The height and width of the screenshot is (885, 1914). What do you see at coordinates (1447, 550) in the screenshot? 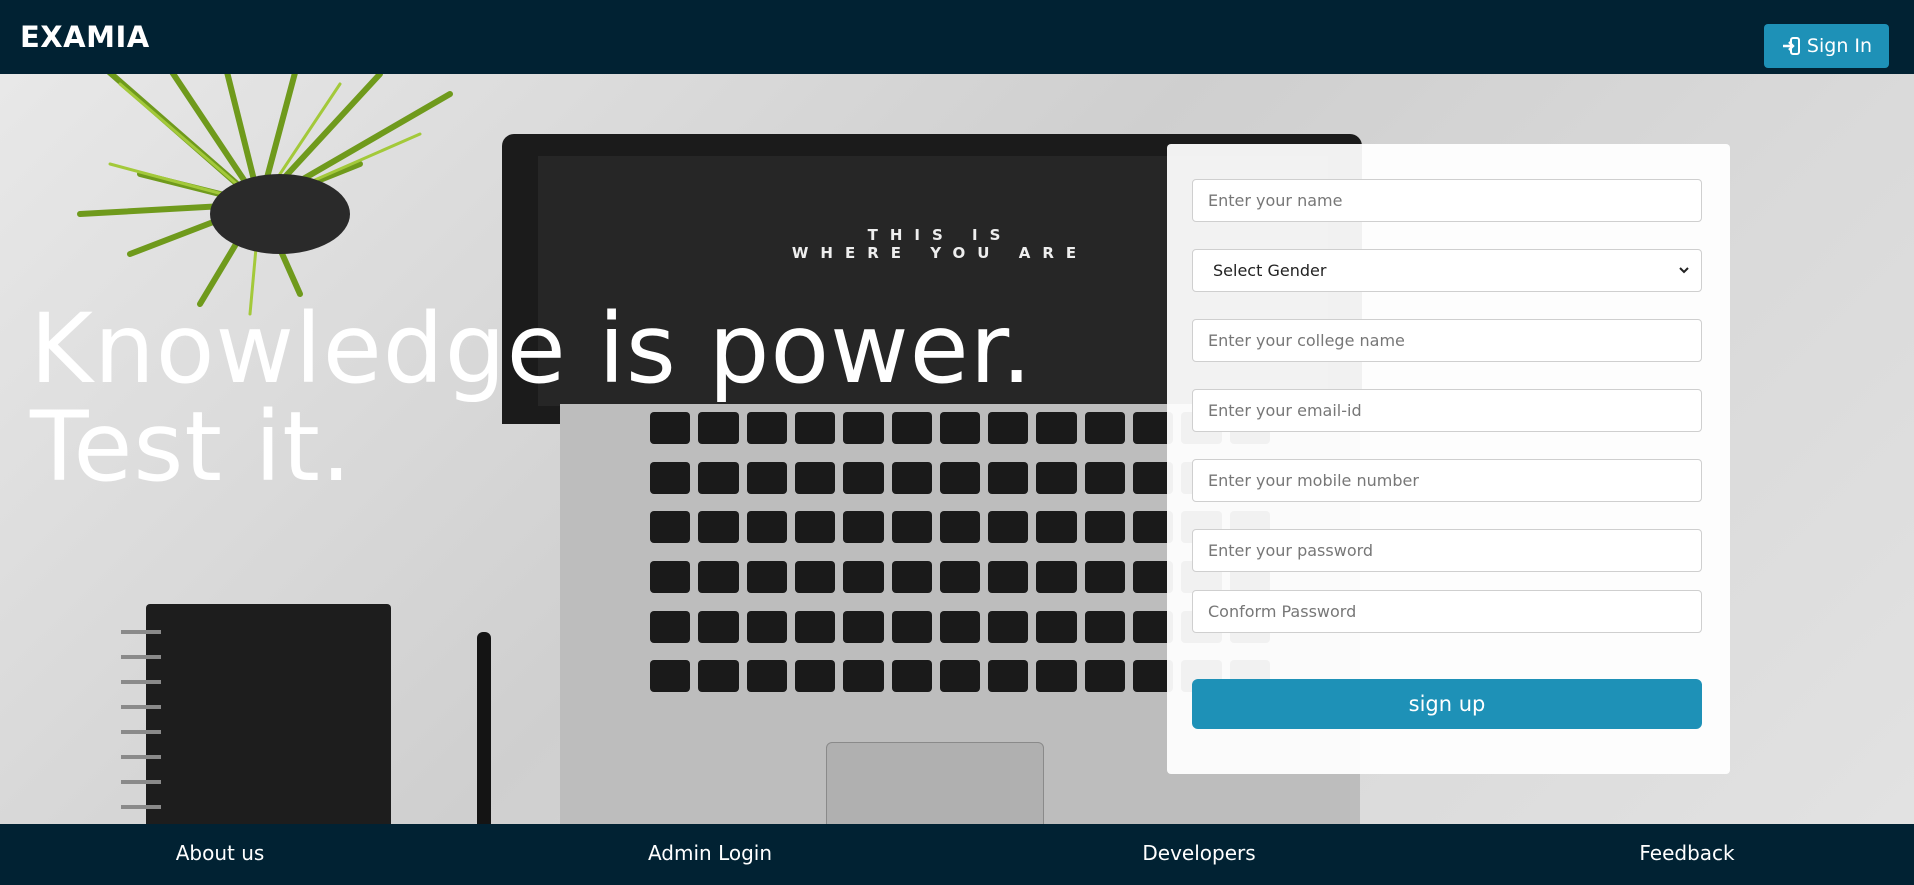
I see `password-input` at bounding box center [1447, 550].